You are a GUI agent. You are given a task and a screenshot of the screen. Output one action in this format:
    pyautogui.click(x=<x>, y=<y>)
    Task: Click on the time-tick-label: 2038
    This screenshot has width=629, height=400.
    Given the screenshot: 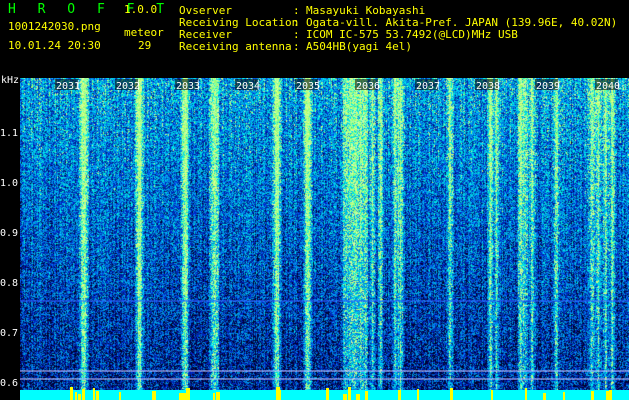 What is the action you would take?
    pyautogui.click(x=488, y=86)
    